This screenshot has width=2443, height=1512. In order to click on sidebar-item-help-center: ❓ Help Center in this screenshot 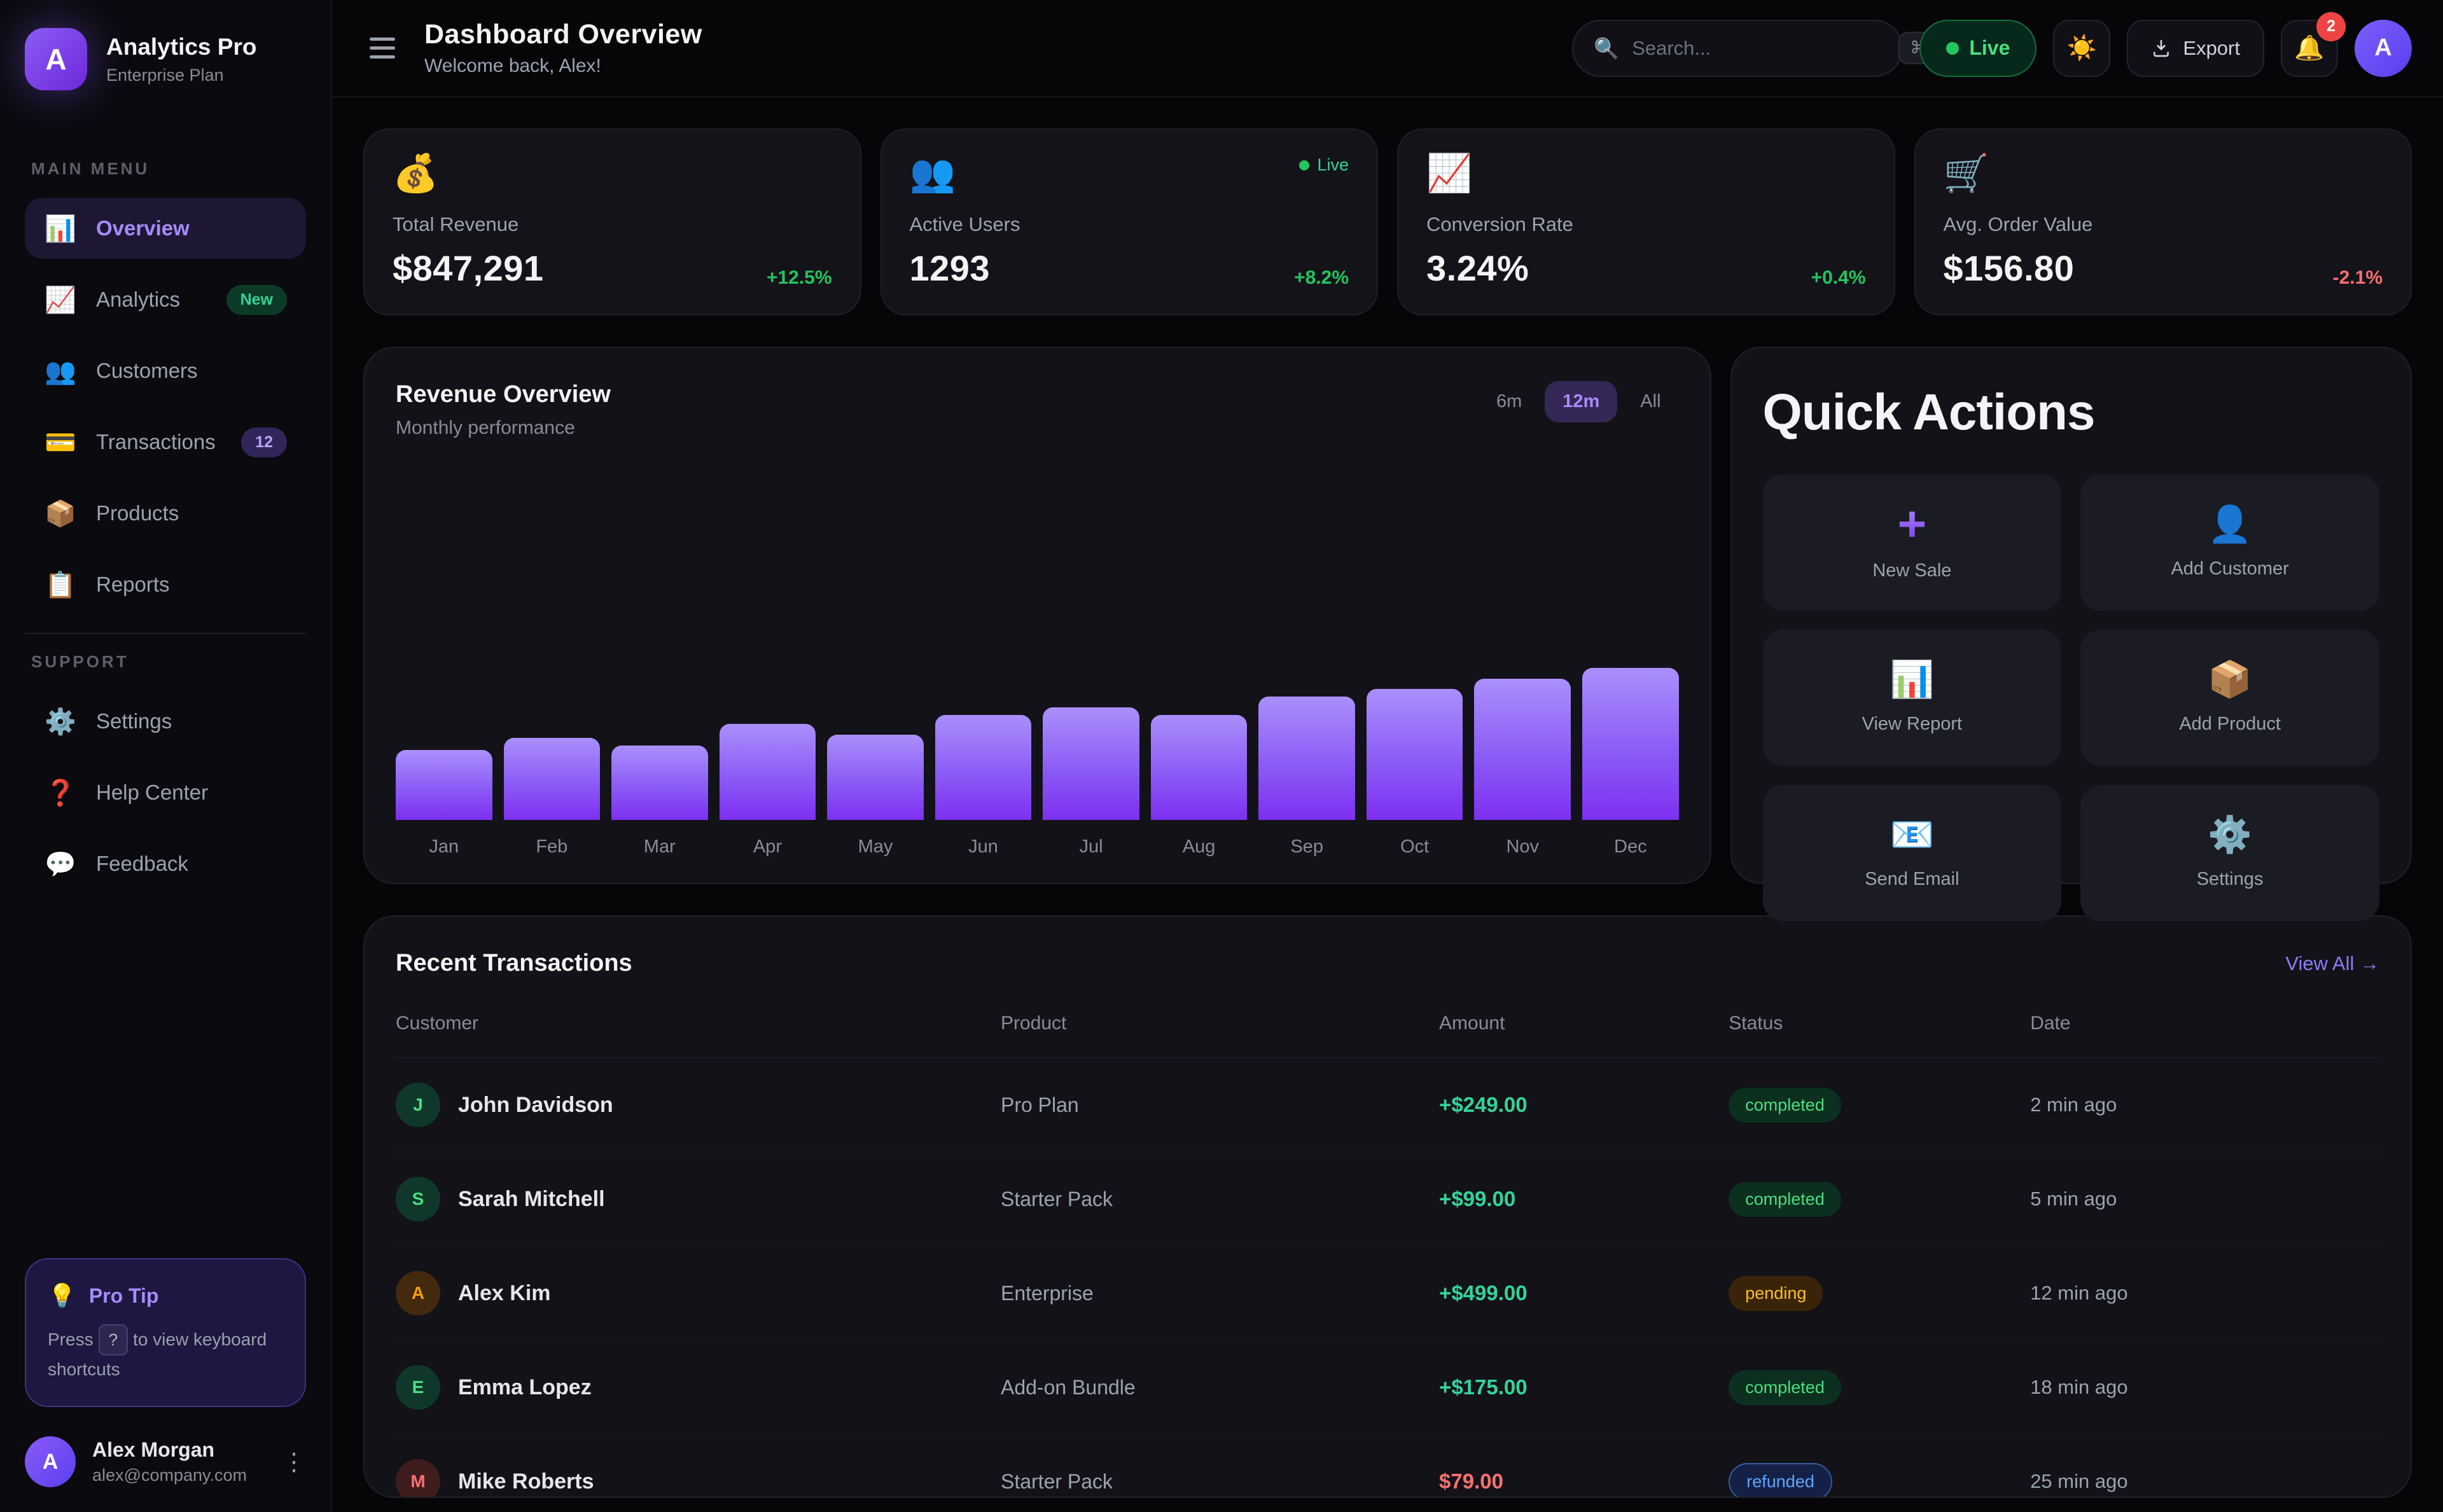, I will do `click(166, 792)`.